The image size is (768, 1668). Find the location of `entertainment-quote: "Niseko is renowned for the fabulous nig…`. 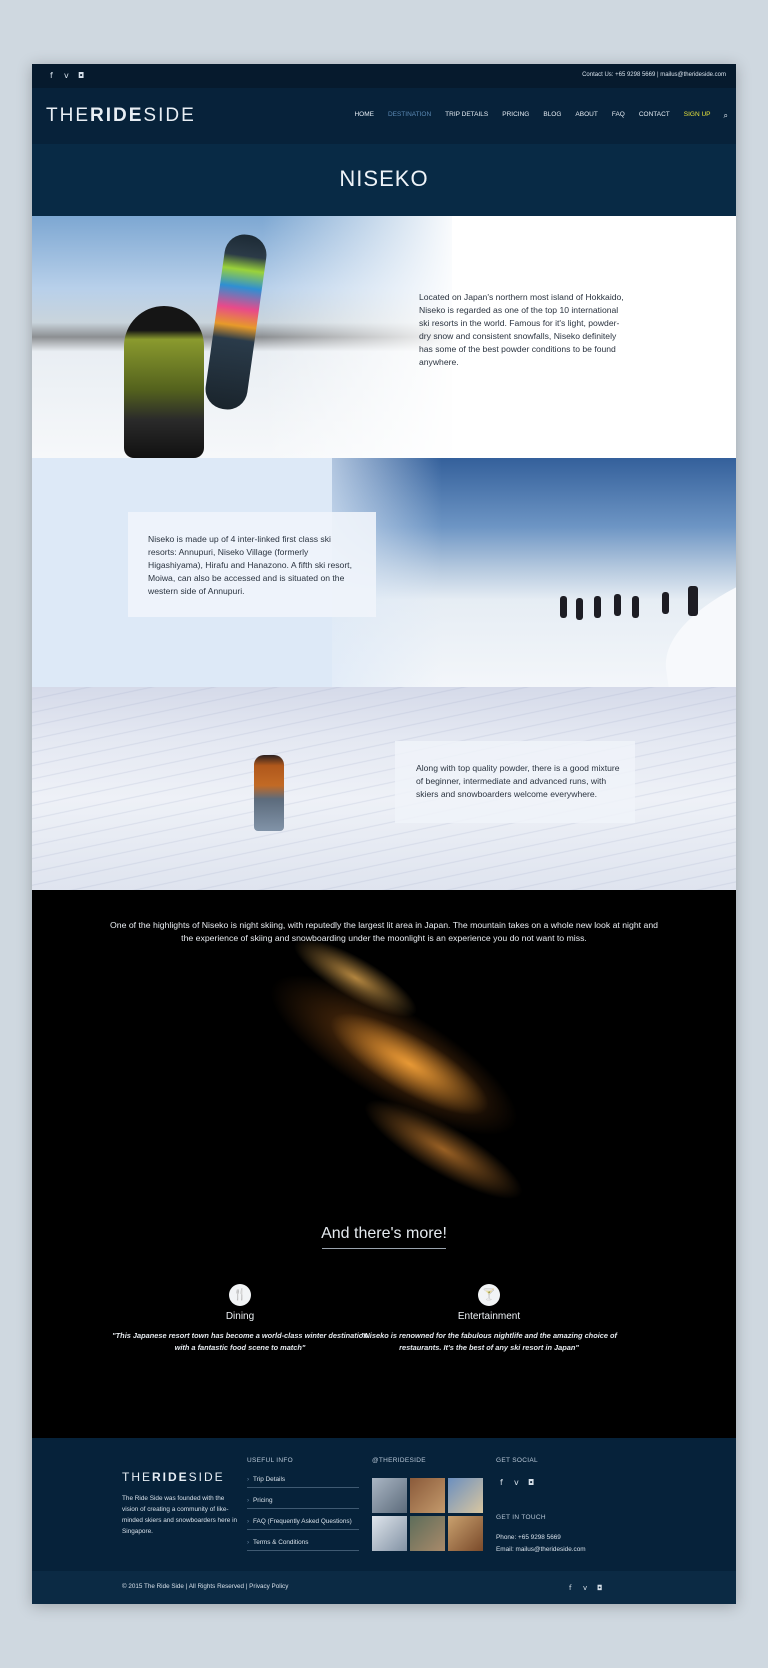

entertainment-quote: "Niseko is renowned for the fabulous nig… is located at coordinates (489, 1341).